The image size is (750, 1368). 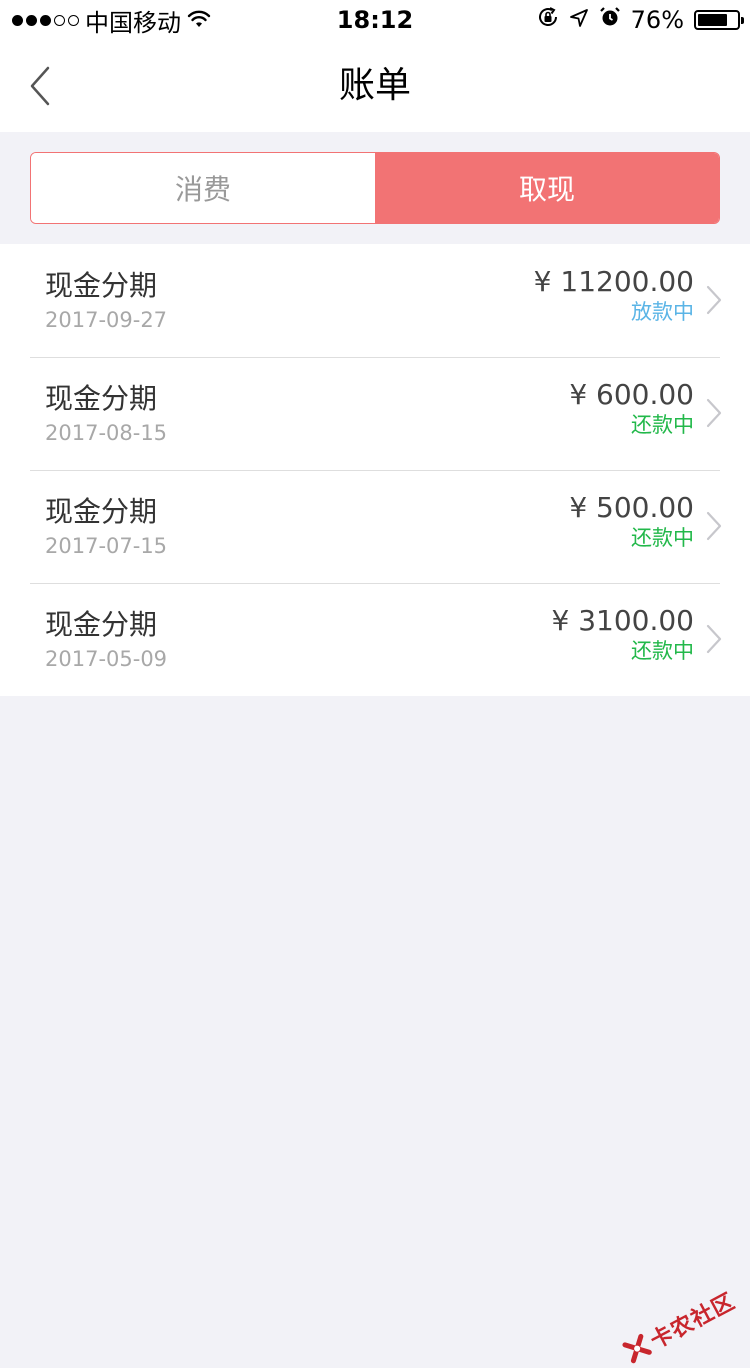 I want to click on tab-cash-withdrawal: 取现, so click(x=547, y=188).